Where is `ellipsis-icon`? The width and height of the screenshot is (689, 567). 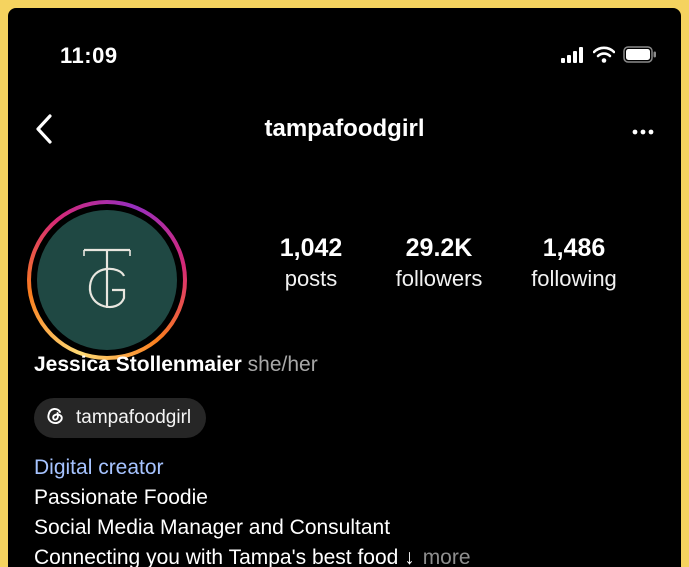 ellipsis-icon is located at coordinates (643, 131).